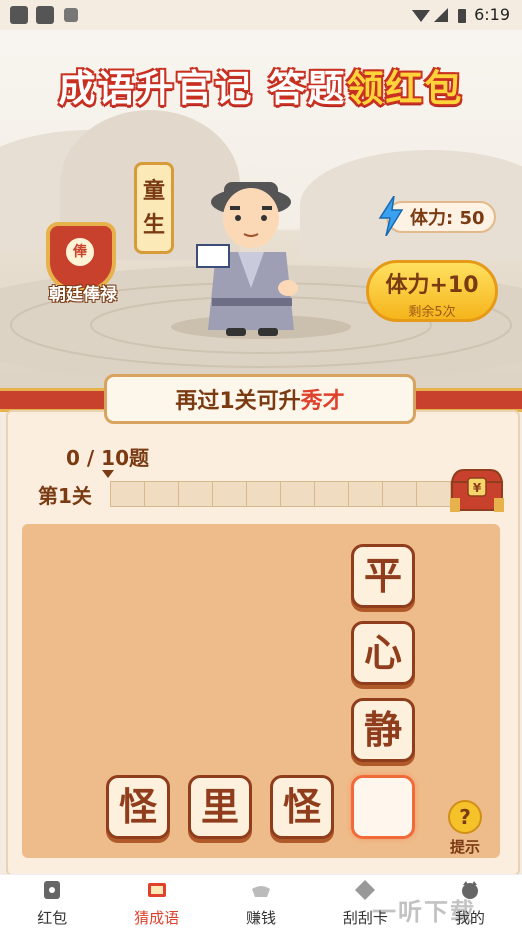 The image size is (522, 929). Describe the element at coordinates (80, 252) in the screenshot. I see `salary-coin-icon: 俸` at that location.